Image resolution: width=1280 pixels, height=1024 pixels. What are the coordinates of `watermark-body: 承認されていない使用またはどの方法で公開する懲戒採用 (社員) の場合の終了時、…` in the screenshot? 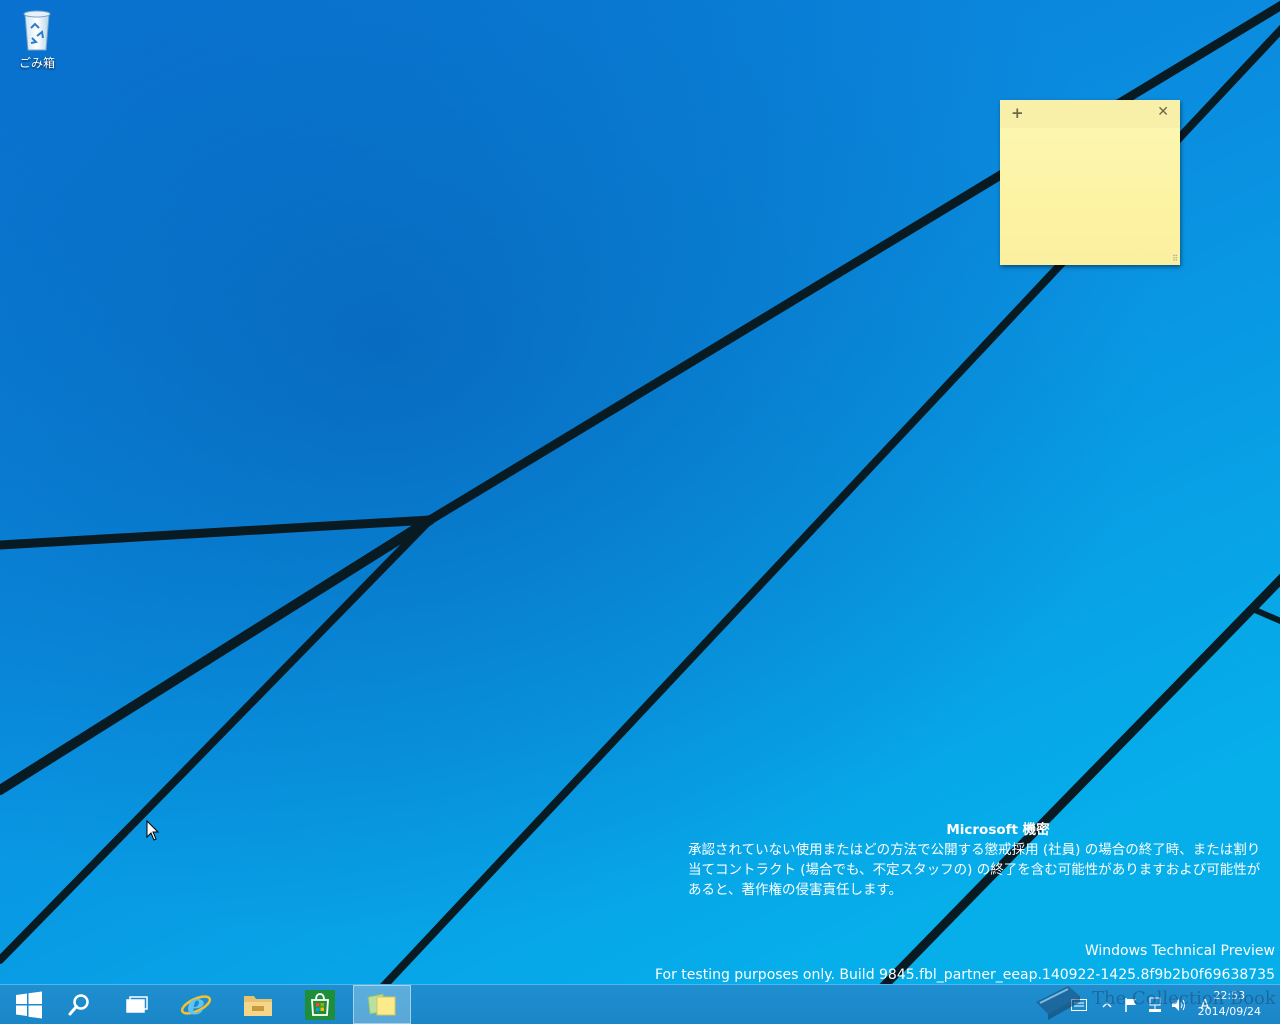 It's located at (974, 870).